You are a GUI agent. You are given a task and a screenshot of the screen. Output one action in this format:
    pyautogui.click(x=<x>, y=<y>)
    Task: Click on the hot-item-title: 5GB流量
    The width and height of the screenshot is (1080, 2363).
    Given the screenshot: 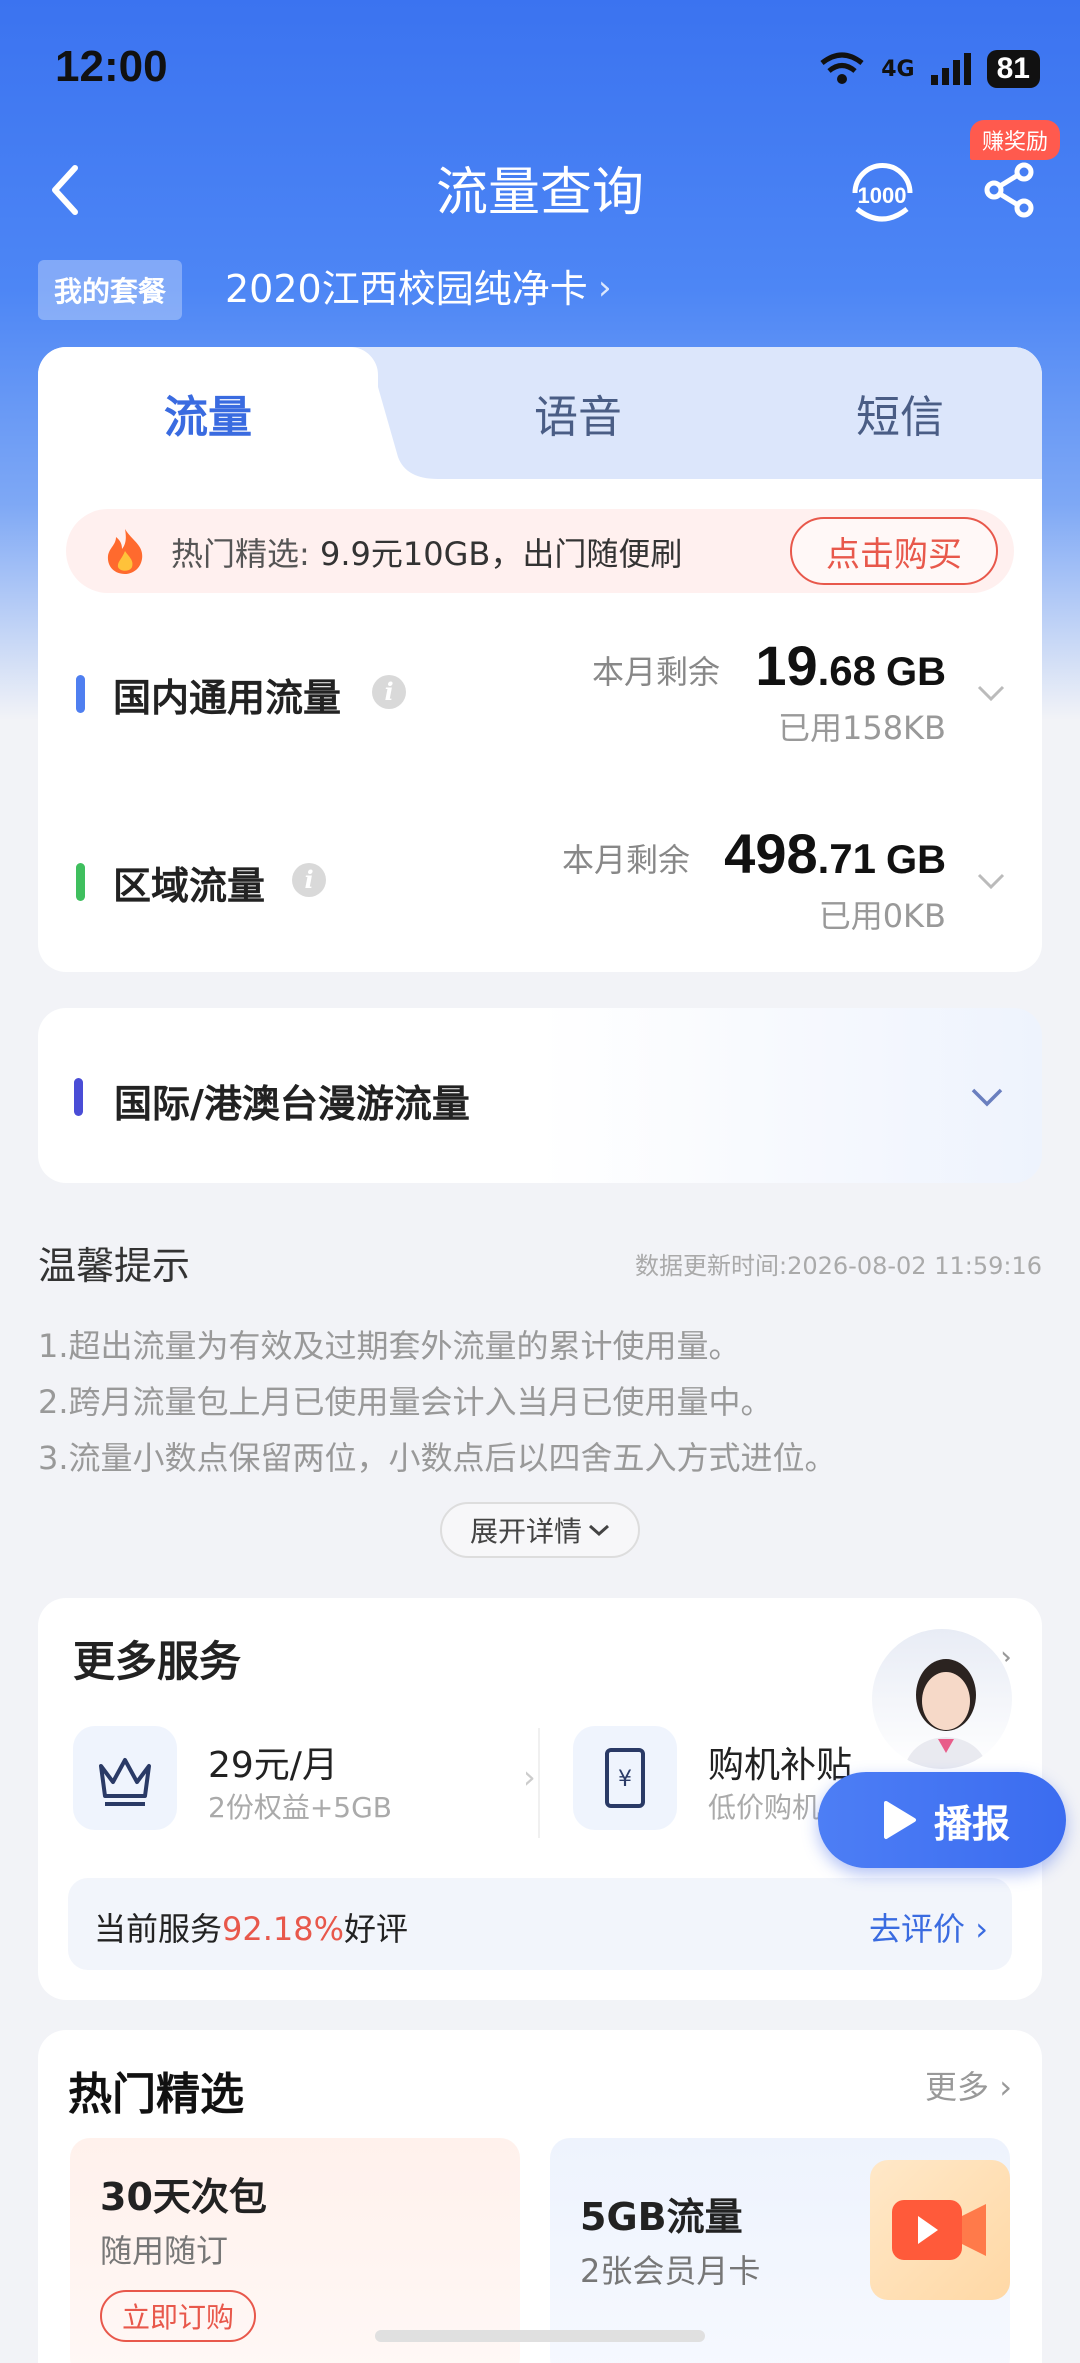 What is the action you would take?
    pyautogui.click(x=661, y=2217)
    